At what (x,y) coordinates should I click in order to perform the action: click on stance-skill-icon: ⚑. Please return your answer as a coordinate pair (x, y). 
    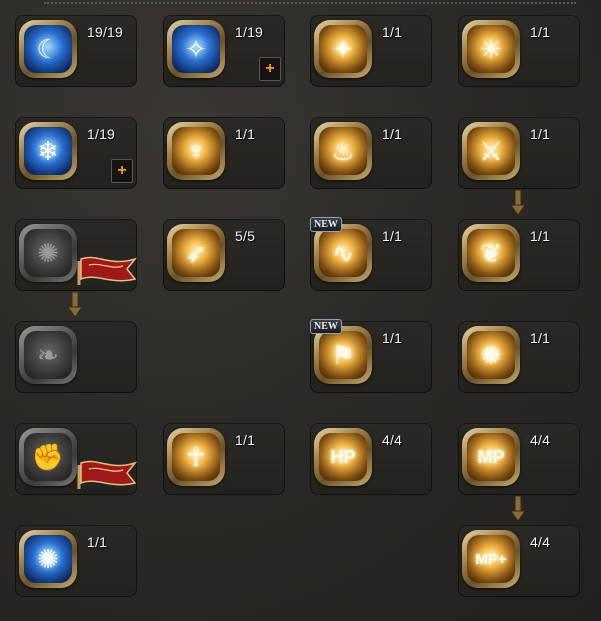
    Looking at the image, I should click on (343, 355).